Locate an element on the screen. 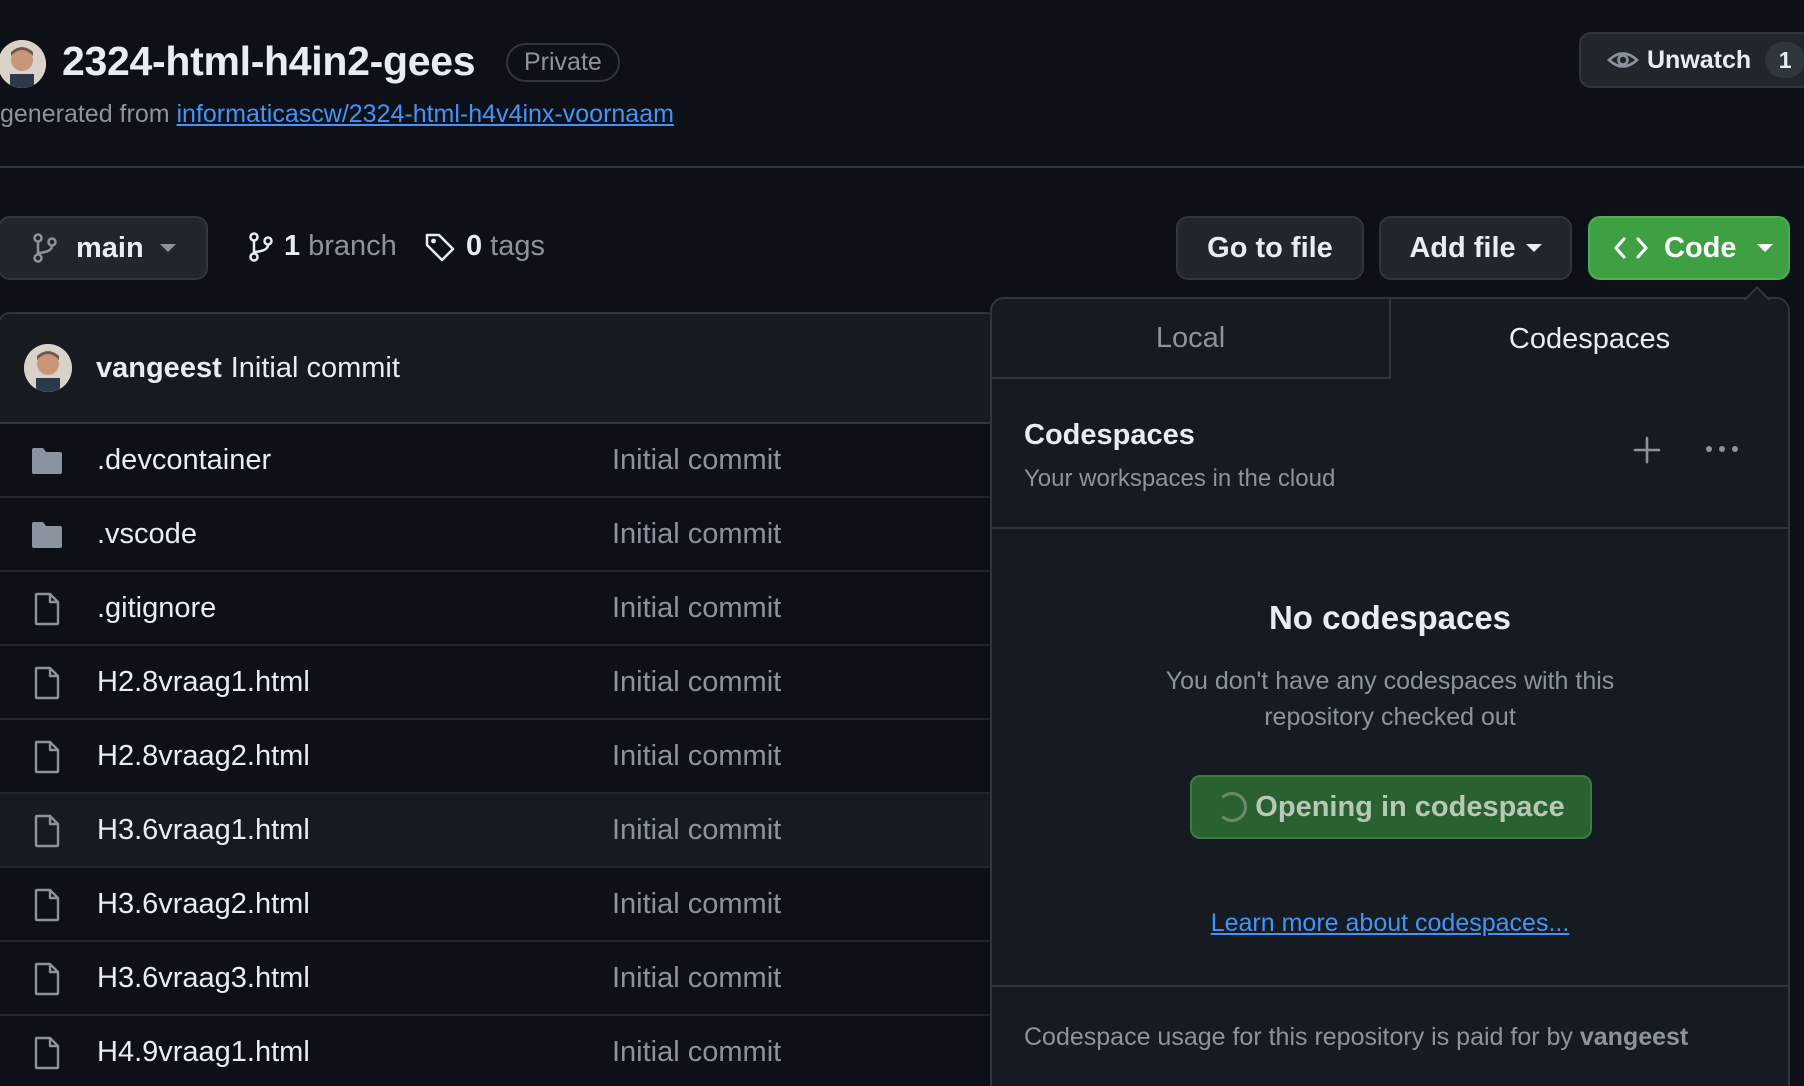 Image resolution: width=1804 pixels, height=1086 pixels. unwatch-label: Unwatch is located at coordinates (1699, 59).